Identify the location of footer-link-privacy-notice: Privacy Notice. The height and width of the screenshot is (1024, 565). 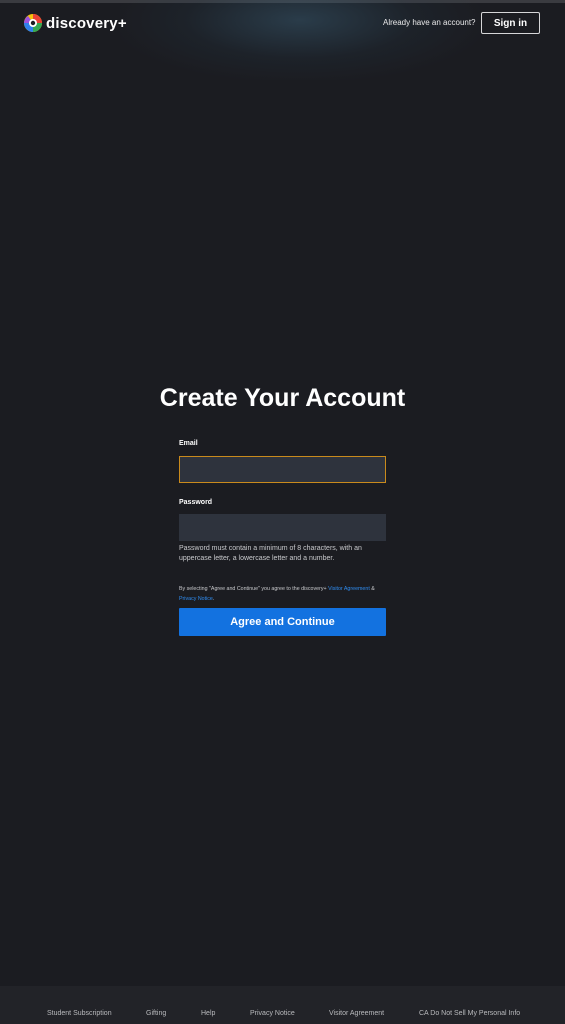
(272, 1013).